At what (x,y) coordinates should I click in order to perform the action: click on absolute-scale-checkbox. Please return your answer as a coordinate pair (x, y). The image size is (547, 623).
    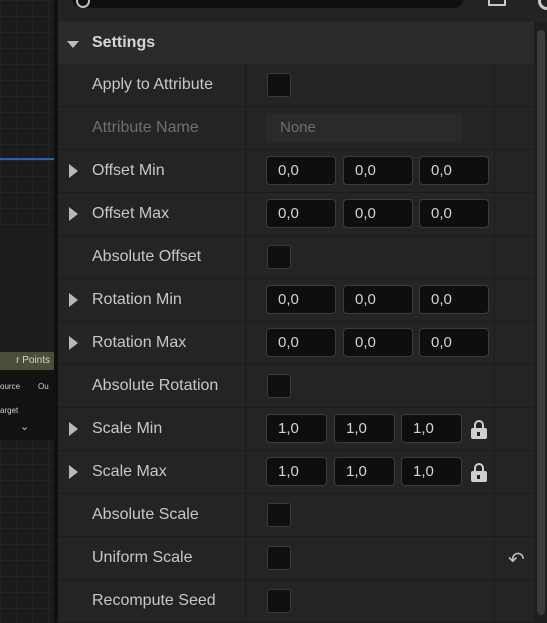
    Looking at the image, I should click on (279, 515).